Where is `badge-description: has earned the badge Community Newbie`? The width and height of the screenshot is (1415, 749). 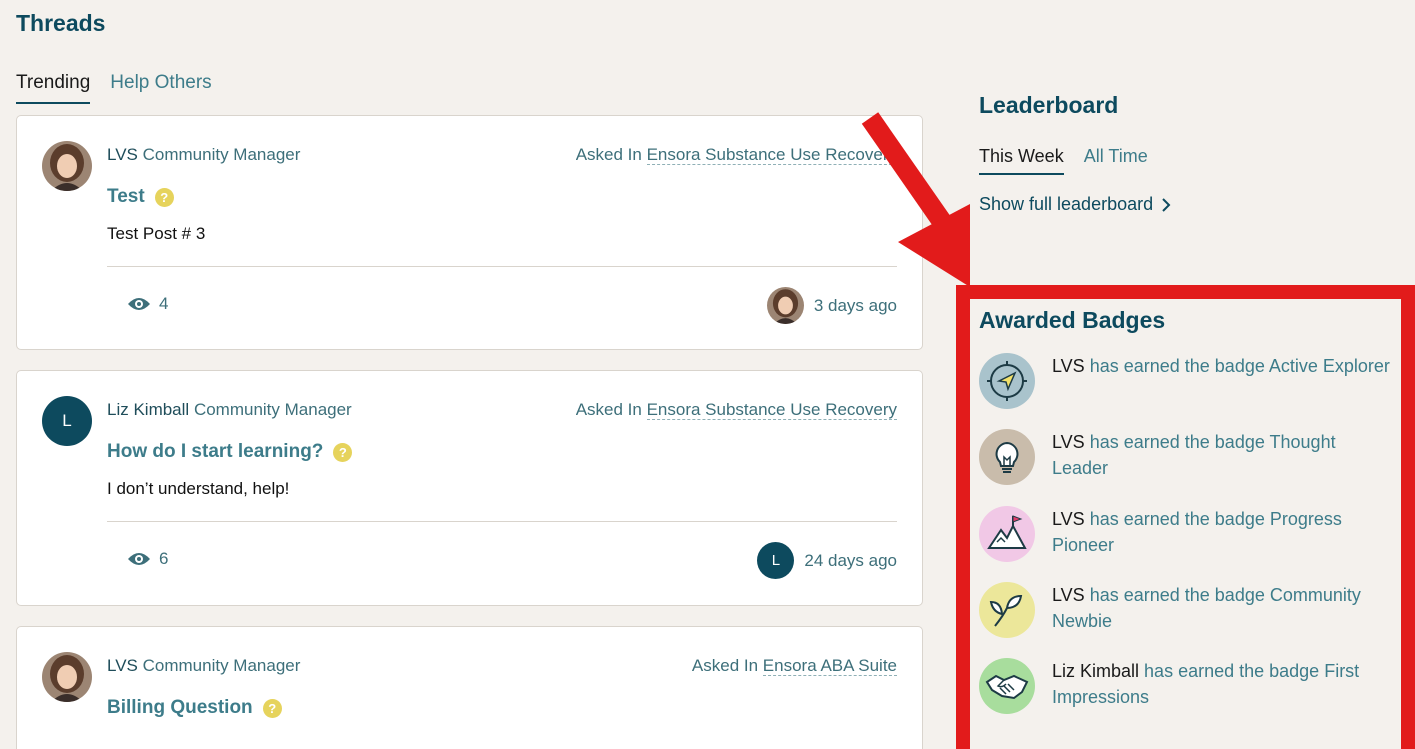
badge-description: has earned the badge Community Newbie is located at coordinates (1206, 608).